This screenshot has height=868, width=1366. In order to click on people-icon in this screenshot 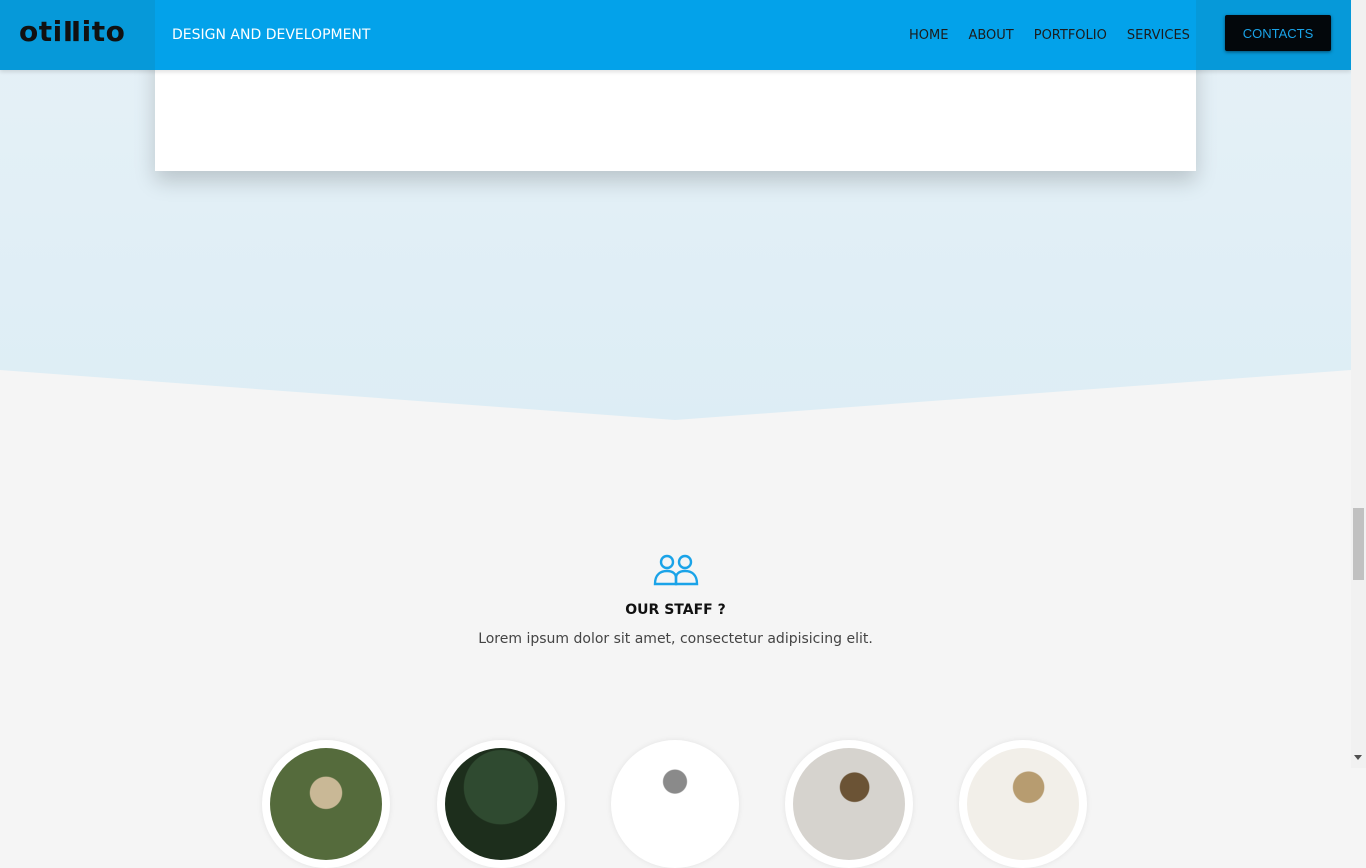, I will do `click(676, 570)`.